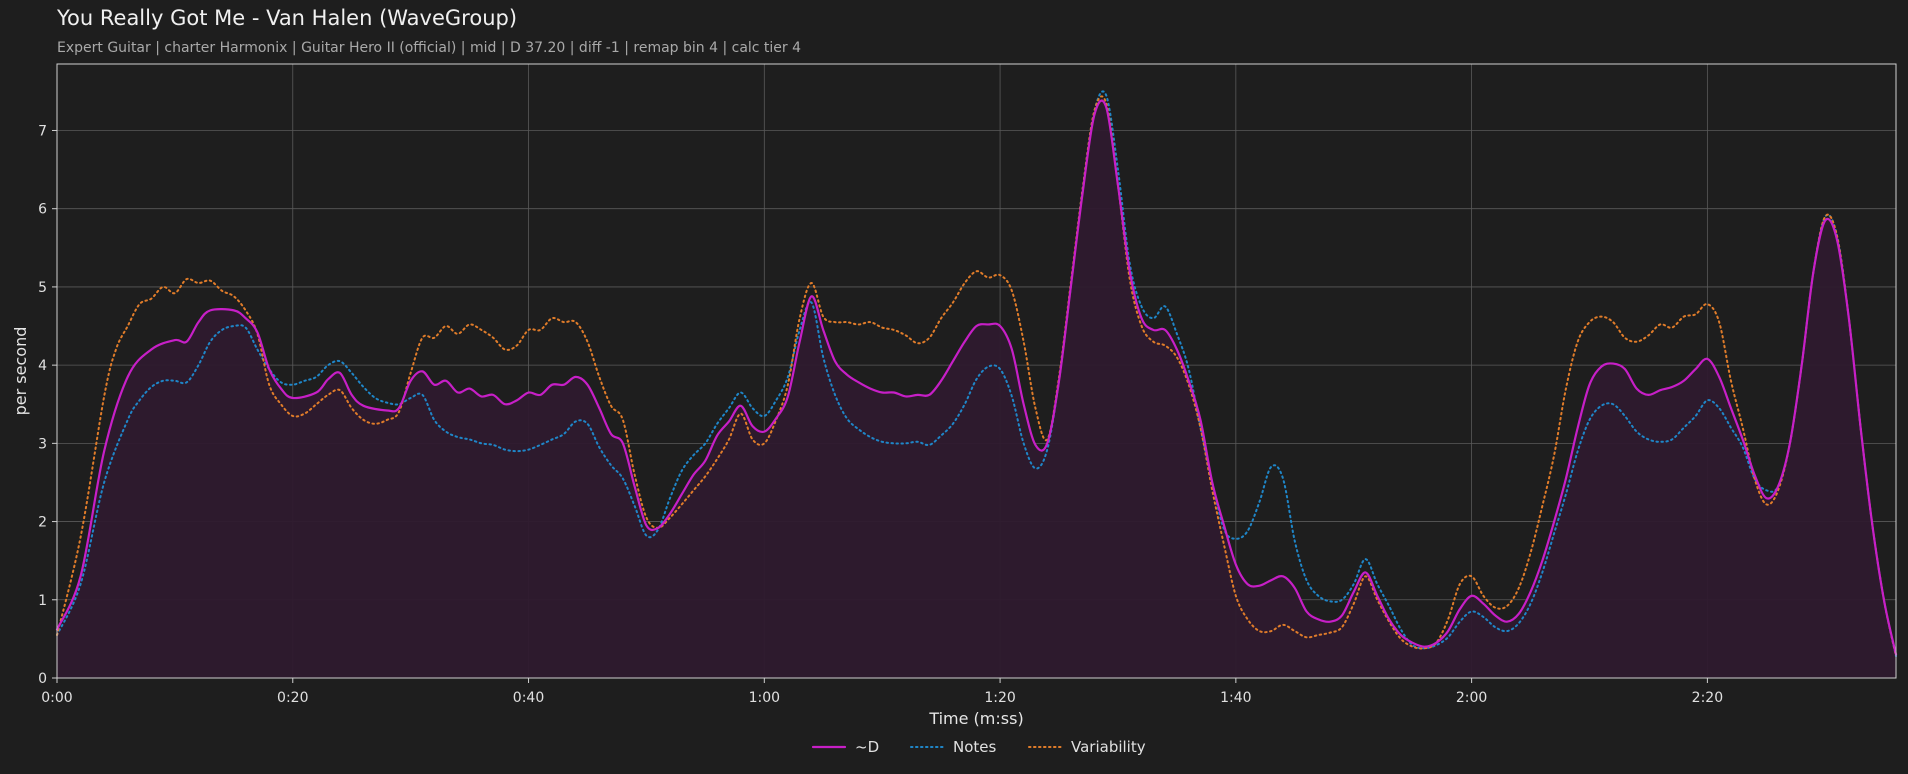 The width and height of the screenshot is (1908, 774). I want to click on x-tick-label: 1:20, so click(999, 698).